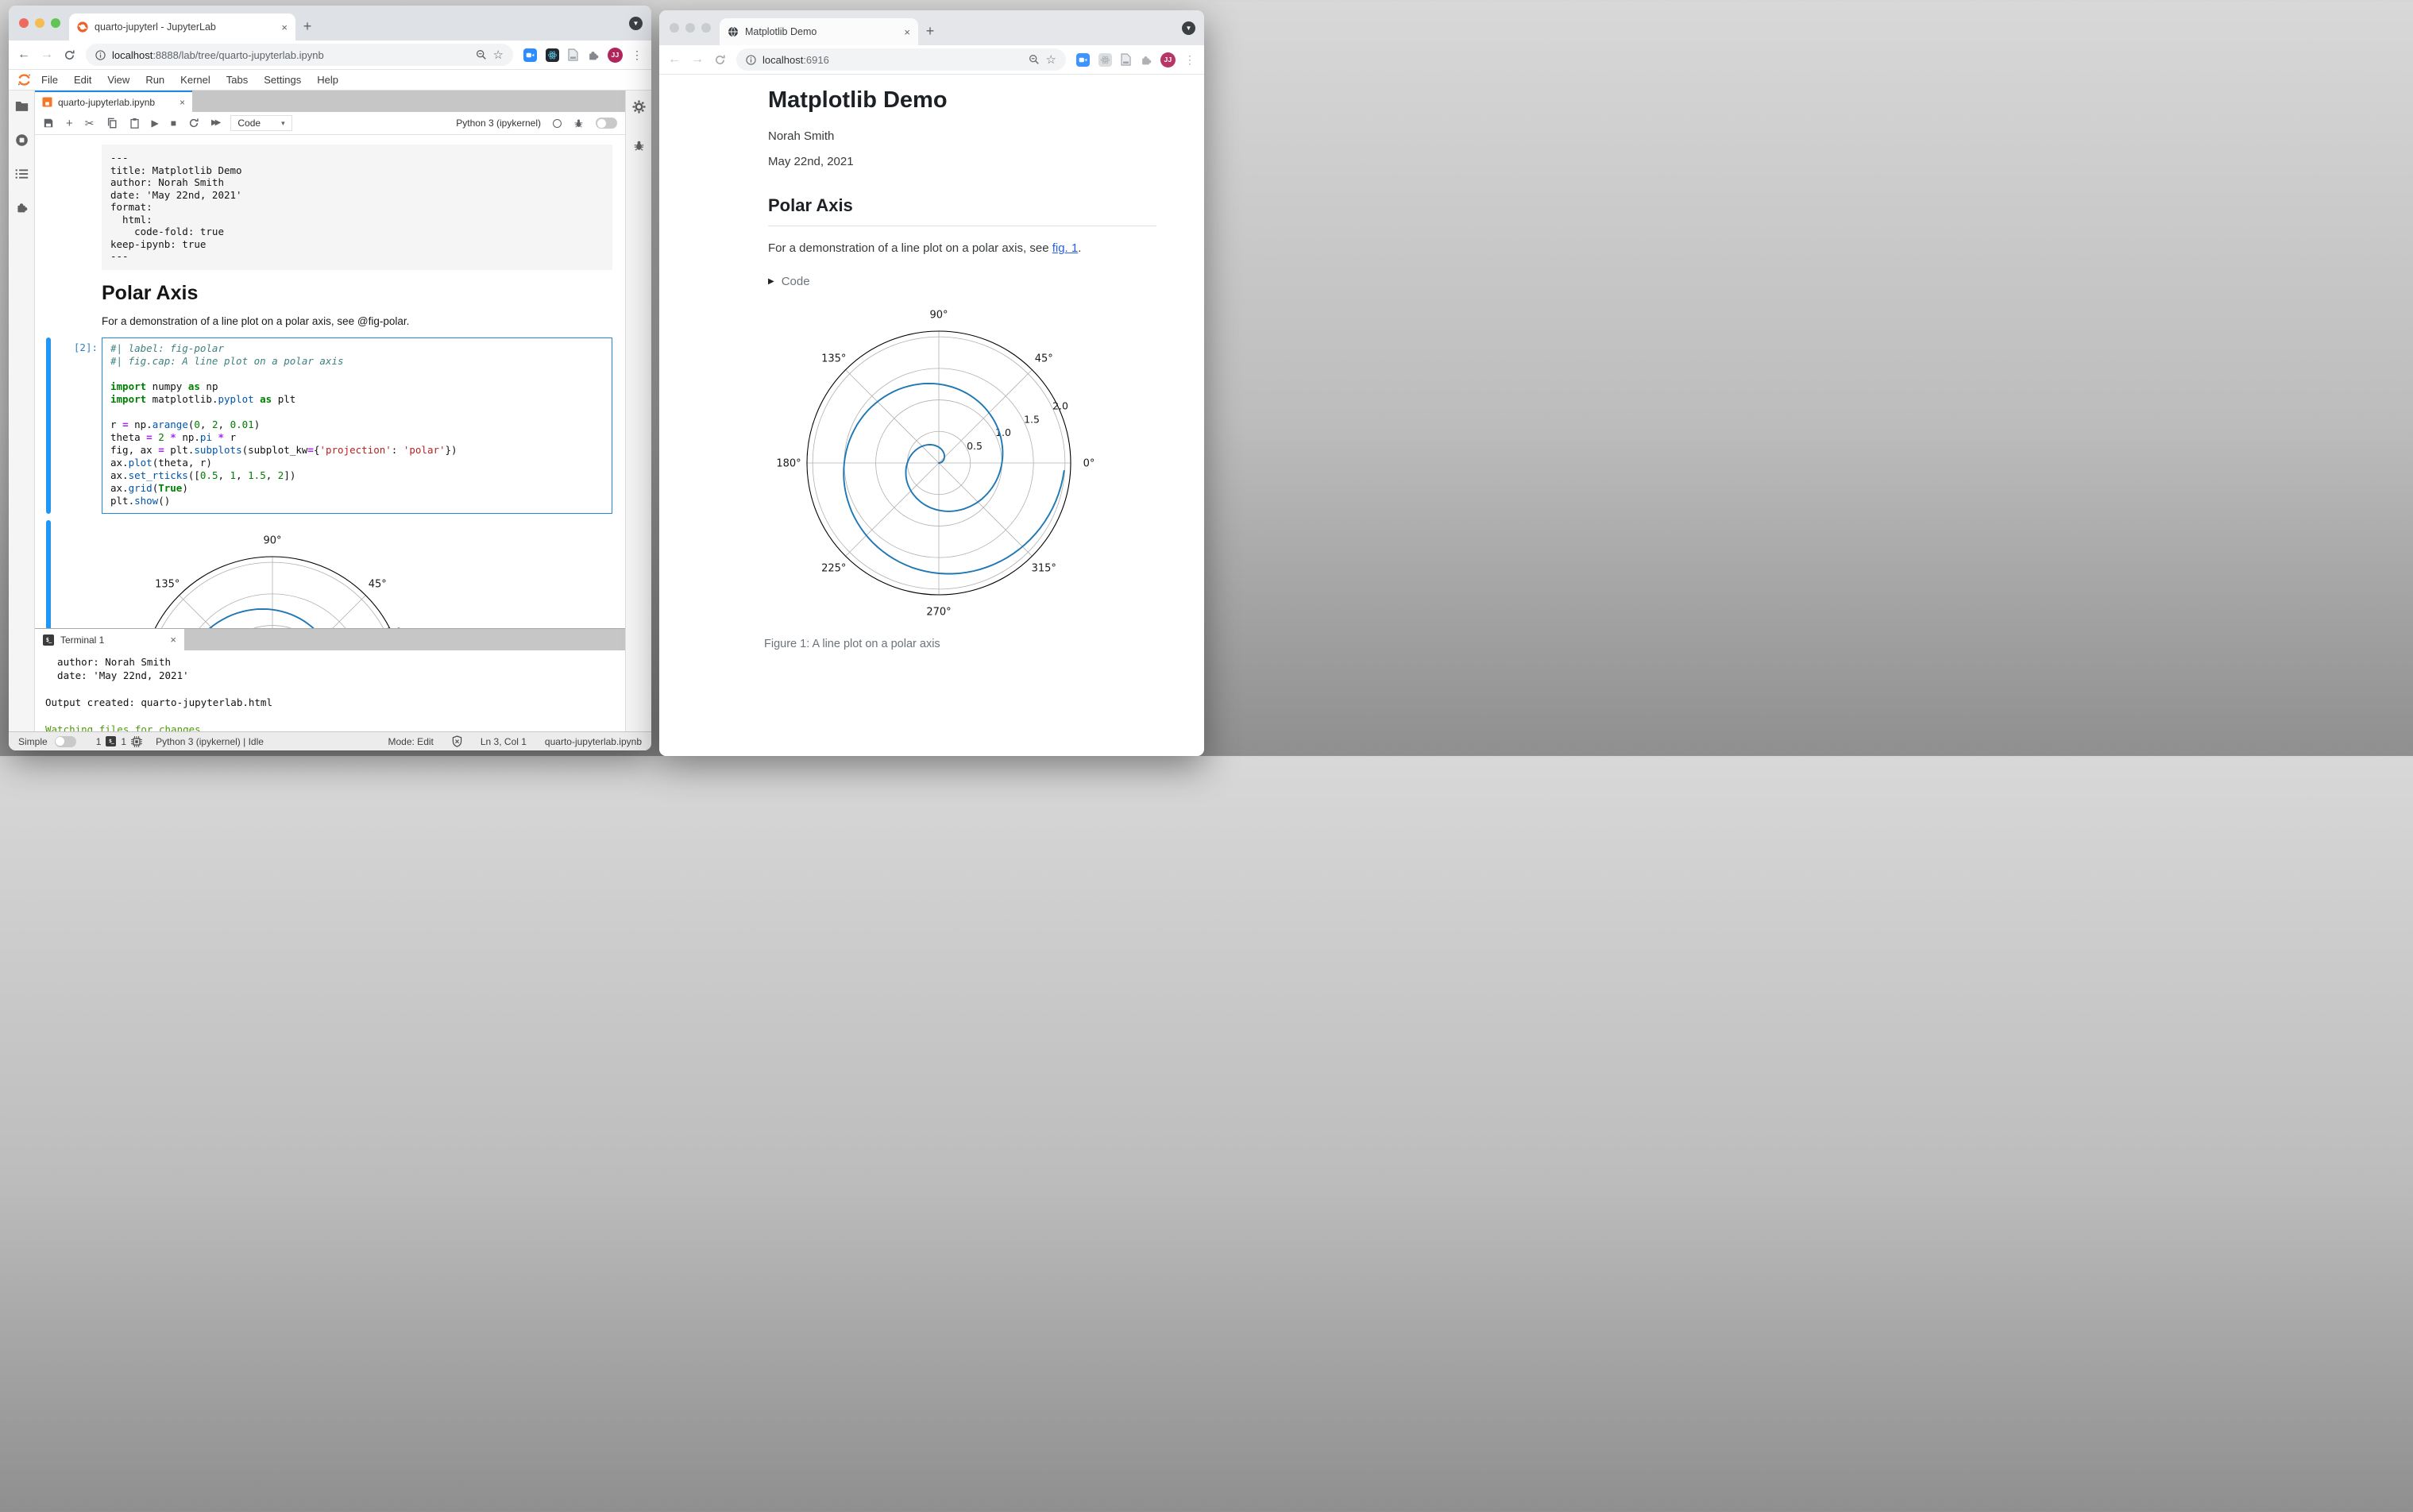 The width and height of the screenshot is (2413, 1512). What do you see at coordinates (457, 741) in the screenshot?
I see `trust-shield-icon` at bounding box center [457, 741].